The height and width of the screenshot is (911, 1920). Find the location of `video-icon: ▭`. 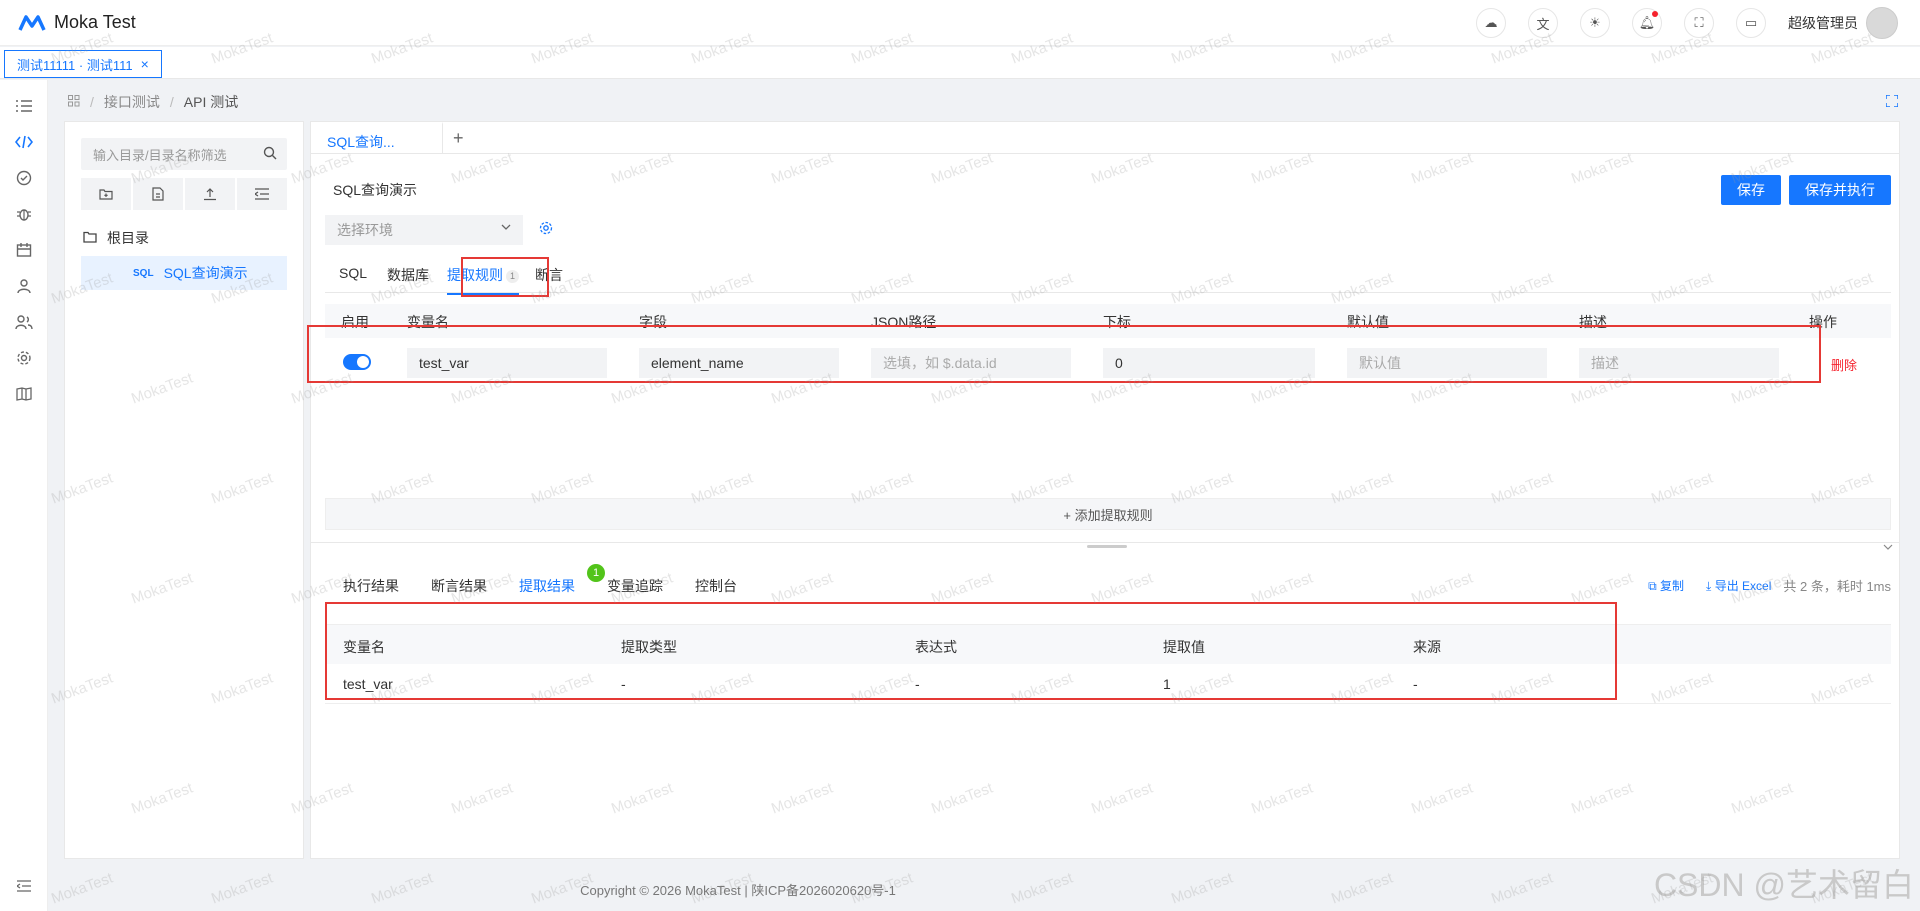

video-icon: ▭ is located at coordinates (1751, 23).